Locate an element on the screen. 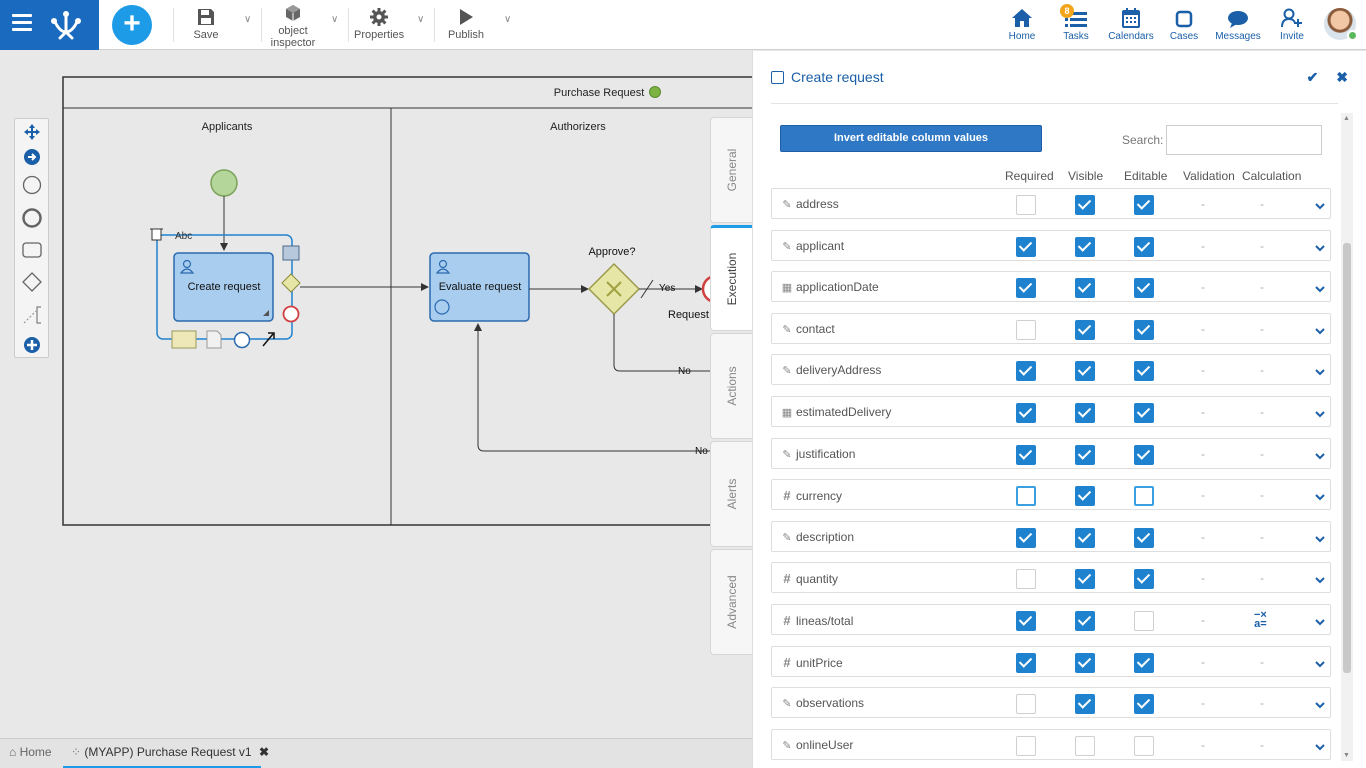 The width and height of the screenshot is (1366, 768). pad-intermediate-event-icon is located at coordinates (242, 340).